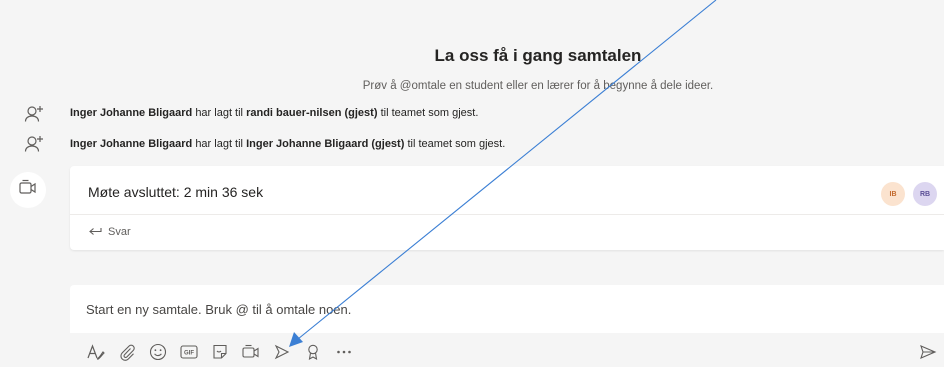  What do you see at coordinates (507, 214) in the screenshot?
I see `card-divider` at bounding box center [507, 214].